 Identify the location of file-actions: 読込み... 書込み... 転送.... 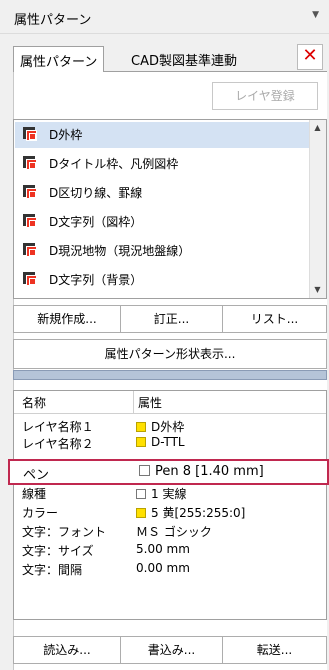
(170, 650).